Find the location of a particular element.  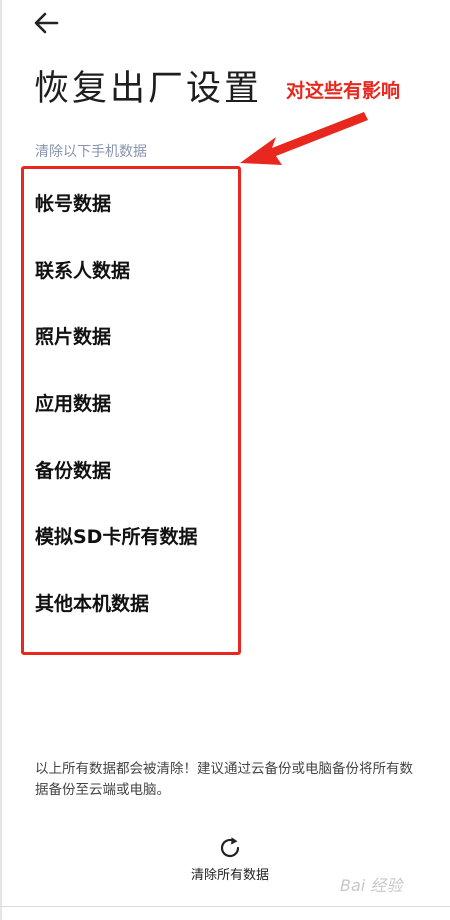

list-item-contacts-data: 联系人数据 is located at coordinates (83, 270).